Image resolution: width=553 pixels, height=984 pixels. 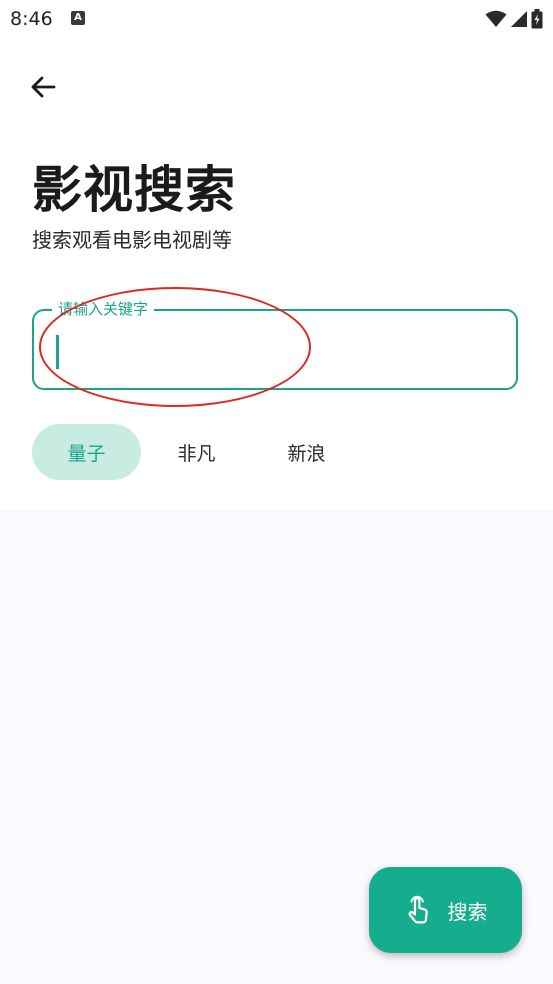 I want to click on wifi-icon, so click(x=496, y=18).